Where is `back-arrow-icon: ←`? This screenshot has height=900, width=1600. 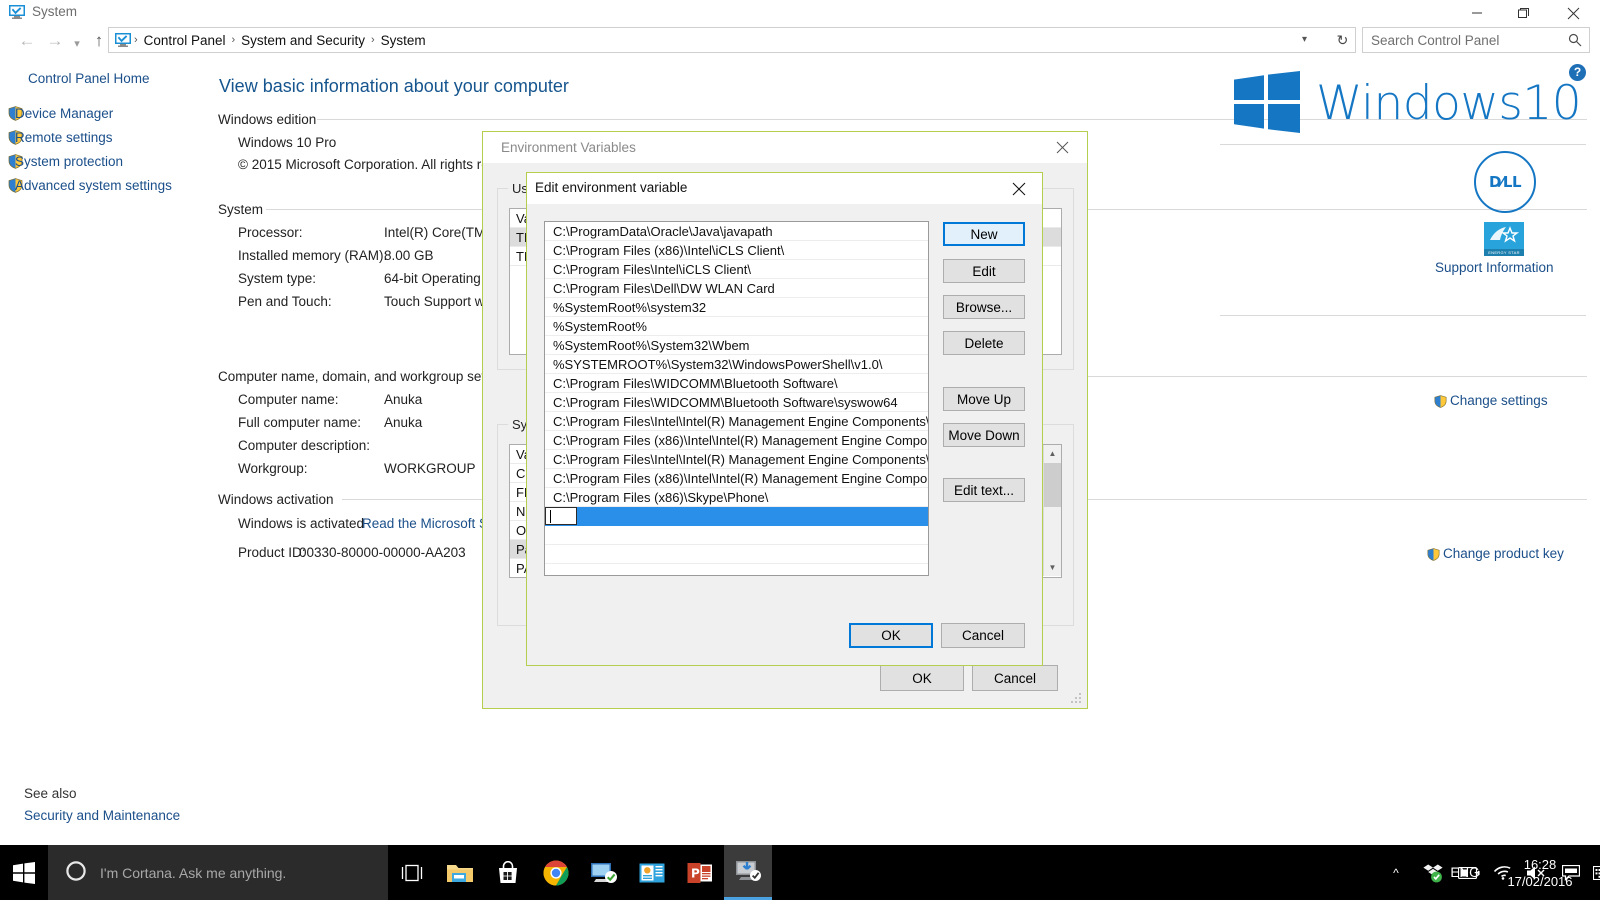
back-arrow-icon: ← is located at coordinates (27, 41).